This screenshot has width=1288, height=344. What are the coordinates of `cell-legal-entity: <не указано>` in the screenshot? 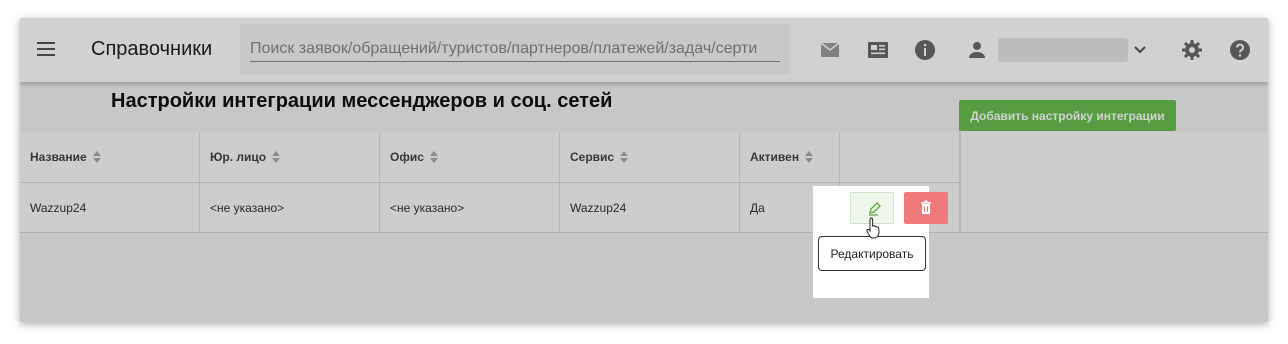 It's located at (290, 207).